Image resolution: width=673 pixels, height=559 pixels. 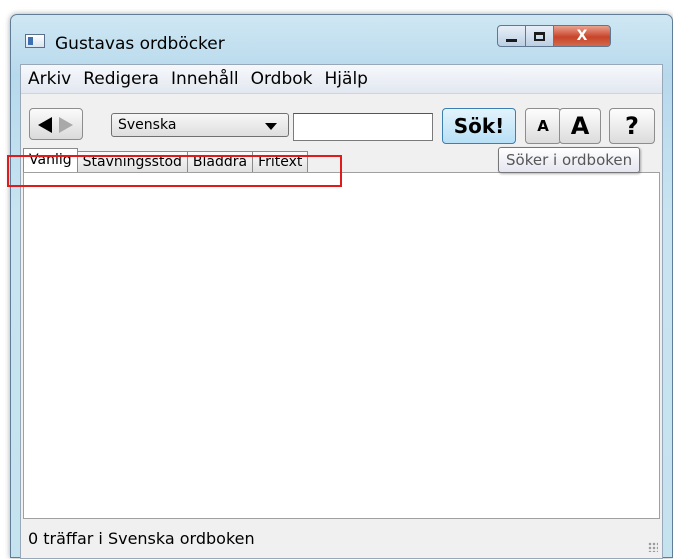 What do you see at coordinates (479, 126) in the screenshot?
I see `search-button: Sök!` at bounding box center [479, 126].